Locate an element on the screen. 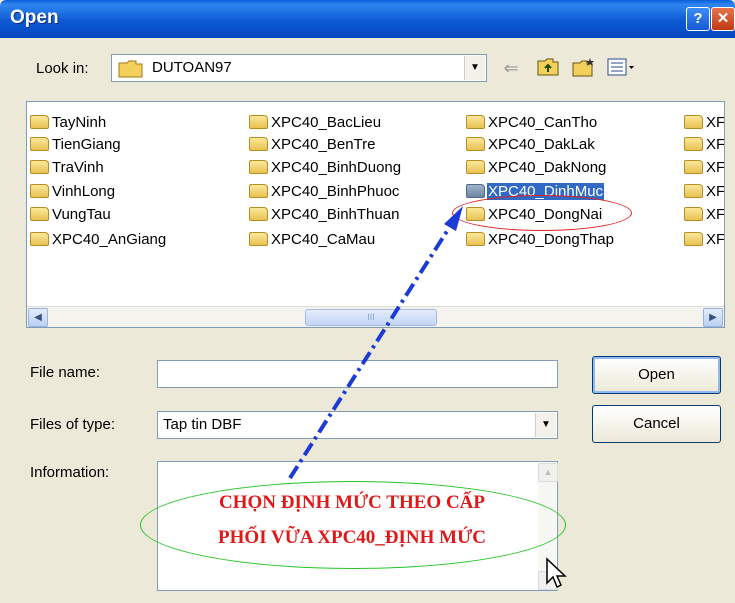 Image resolution: width=735 pixels, height=603 pixels. mouse-cursor-icon is located at coordinates (556, 573).